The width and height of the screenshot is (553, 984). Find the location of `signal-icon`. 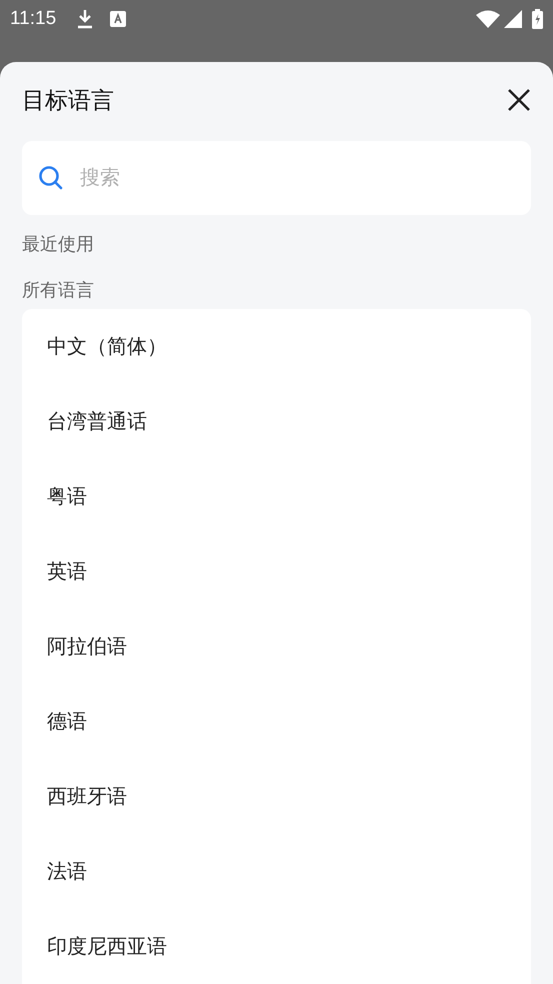

signal-icon is located at coordinates (513, 19).